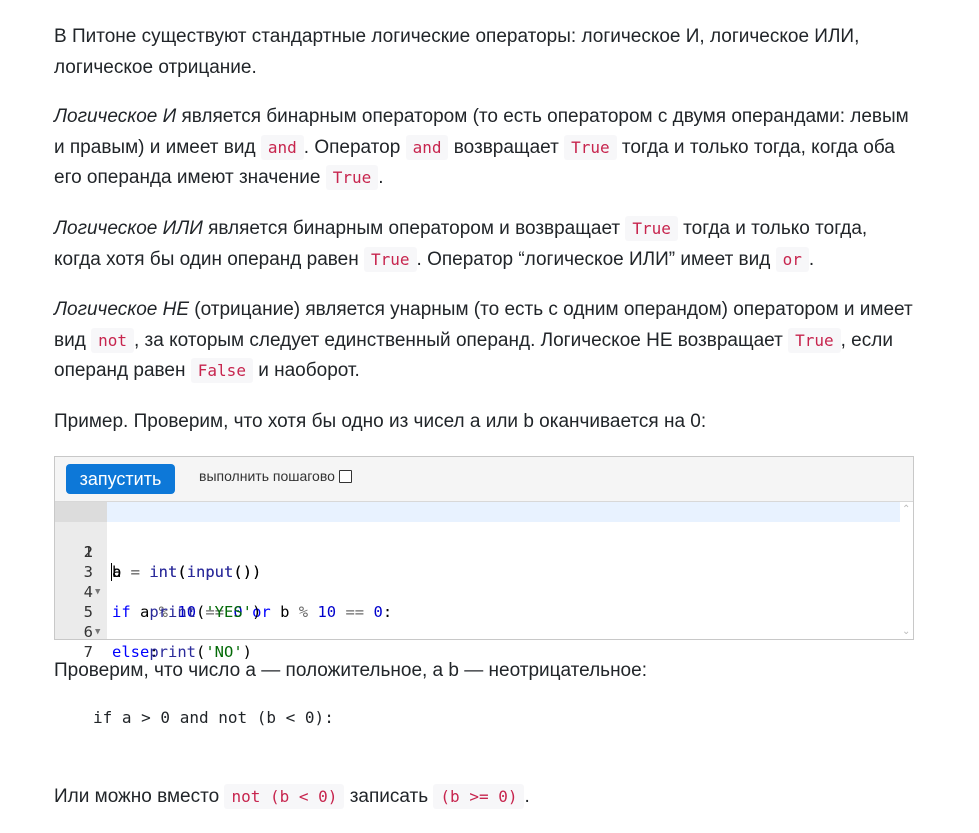  What do you see at coordinates (484, 479) in the screenshot?
I see `runner-toolbar: запустить выполнить пошагово` at bounding box center [484, 479].